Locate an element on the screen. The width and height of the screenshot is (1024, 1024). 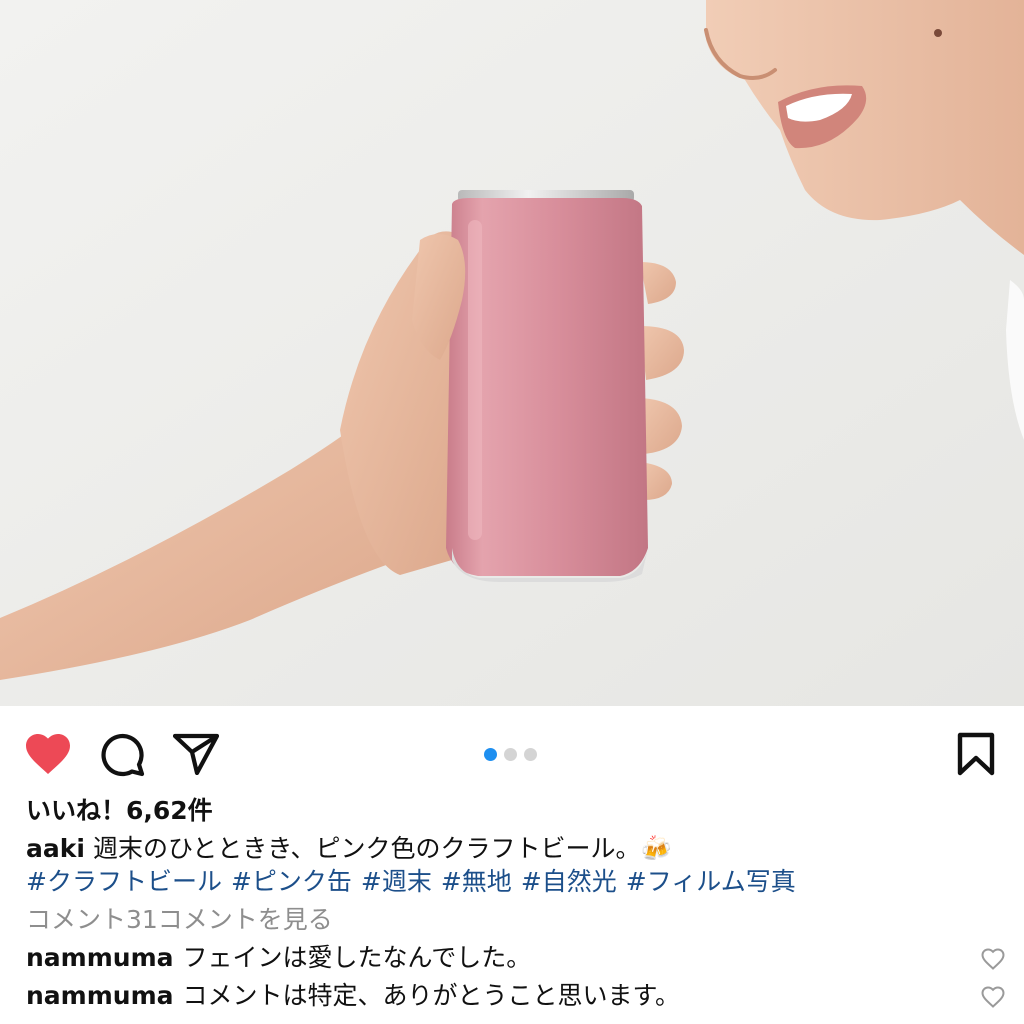
comment-item: nammuma フェインは愛したなんでした。 is located at coordinates (516, 958).